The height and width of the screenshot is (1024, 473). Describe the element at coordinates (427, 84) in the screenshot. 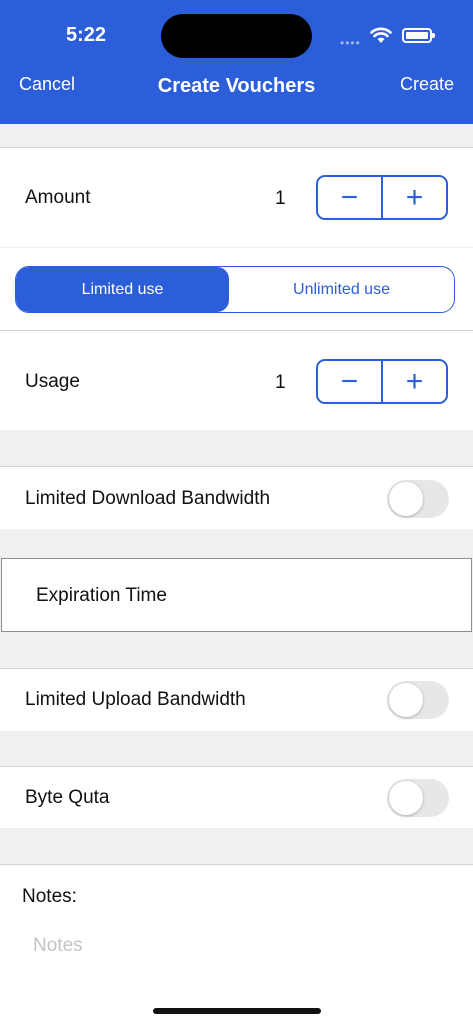

I see `create-button: Create` at that location.